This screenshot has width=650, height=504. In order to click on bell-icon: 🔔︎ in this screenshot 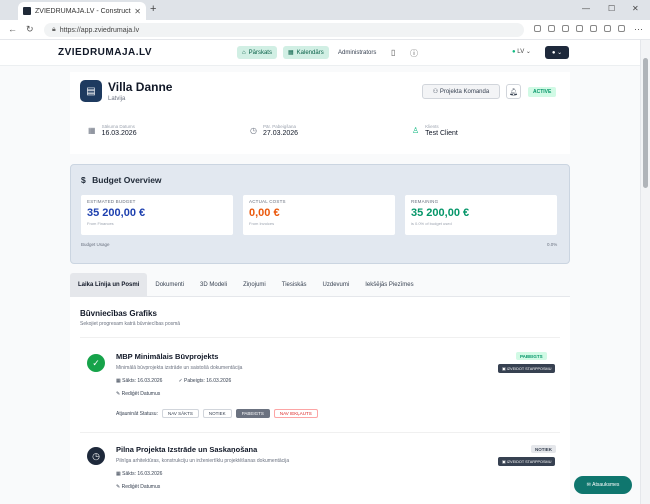, I will do `click(513, 92)`.